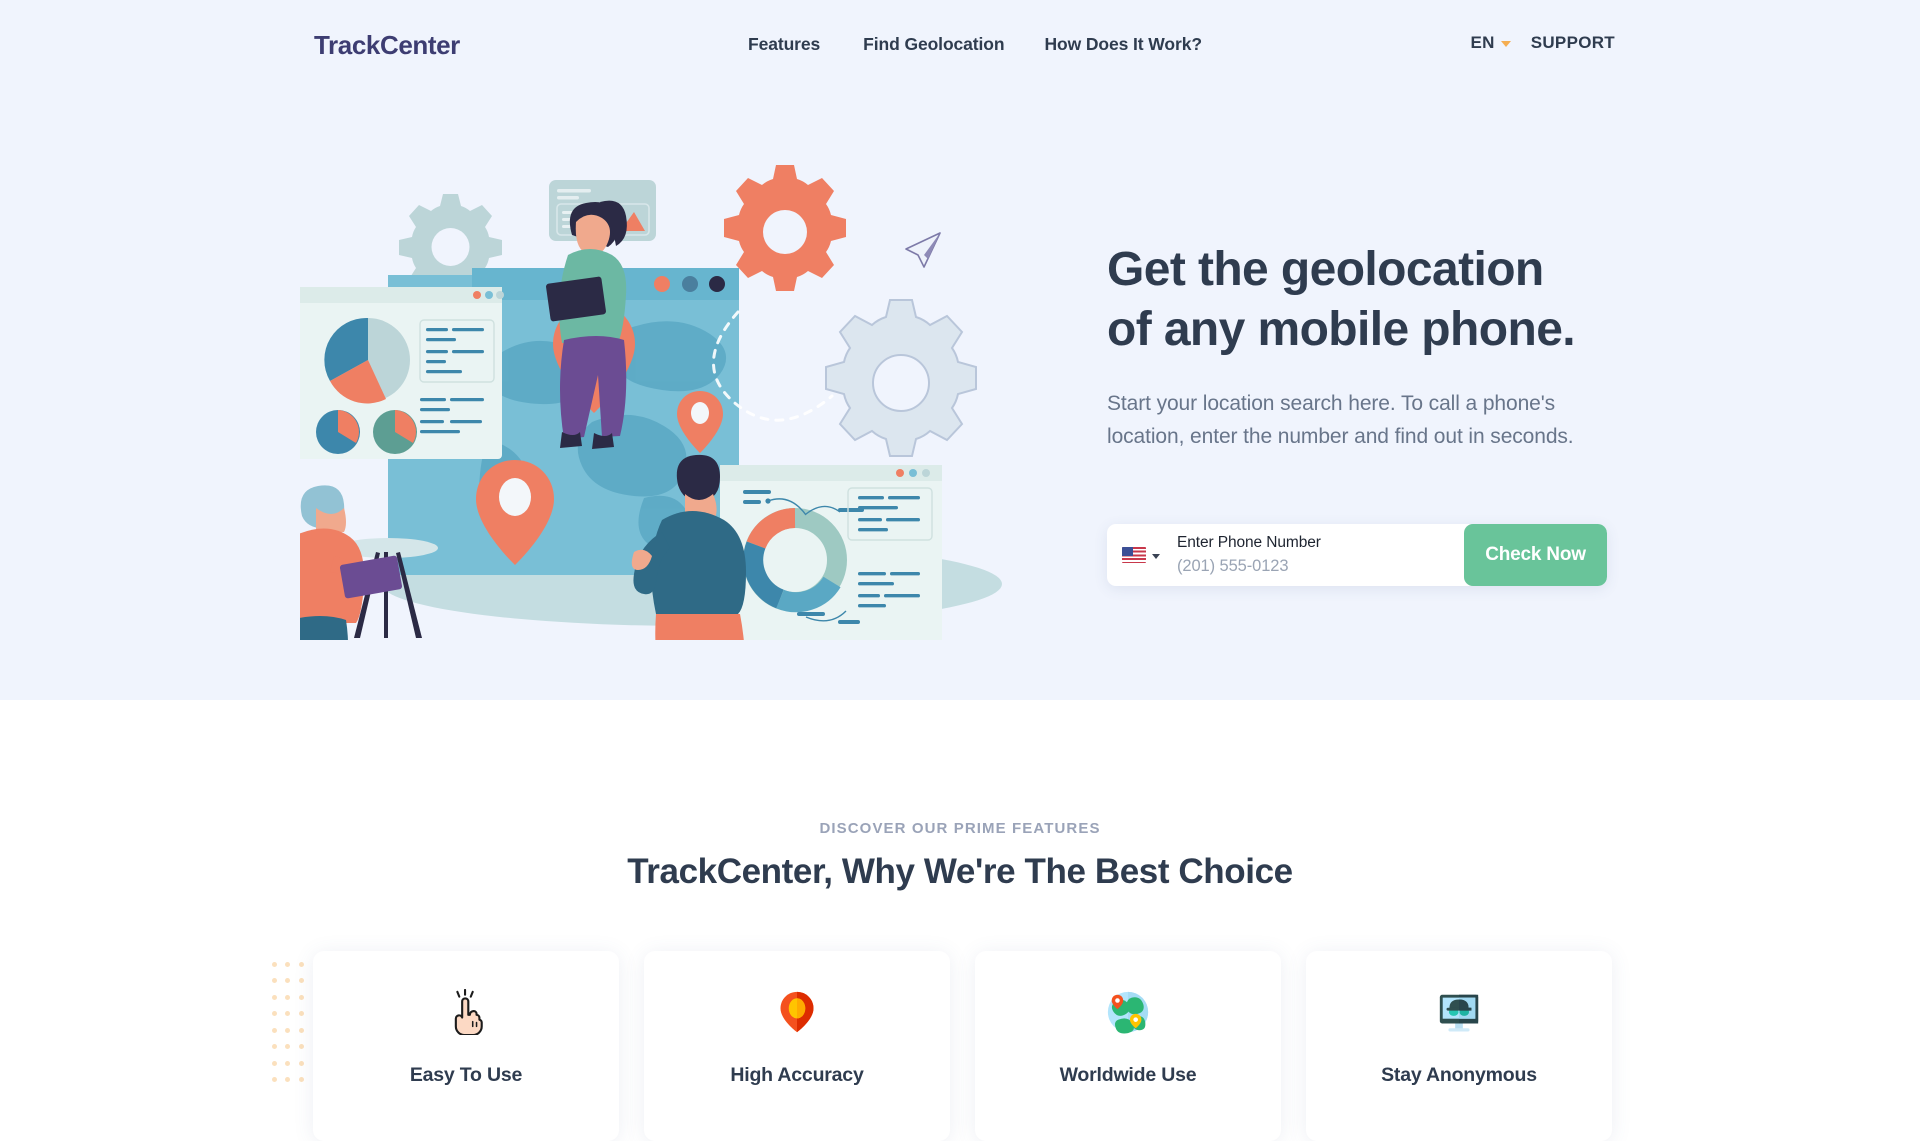 Image resolution: width=1920 pixels, height=1141 pixels. I want to click on feature-card-easy-to-use: Easy To Use, so click(466, 1046).